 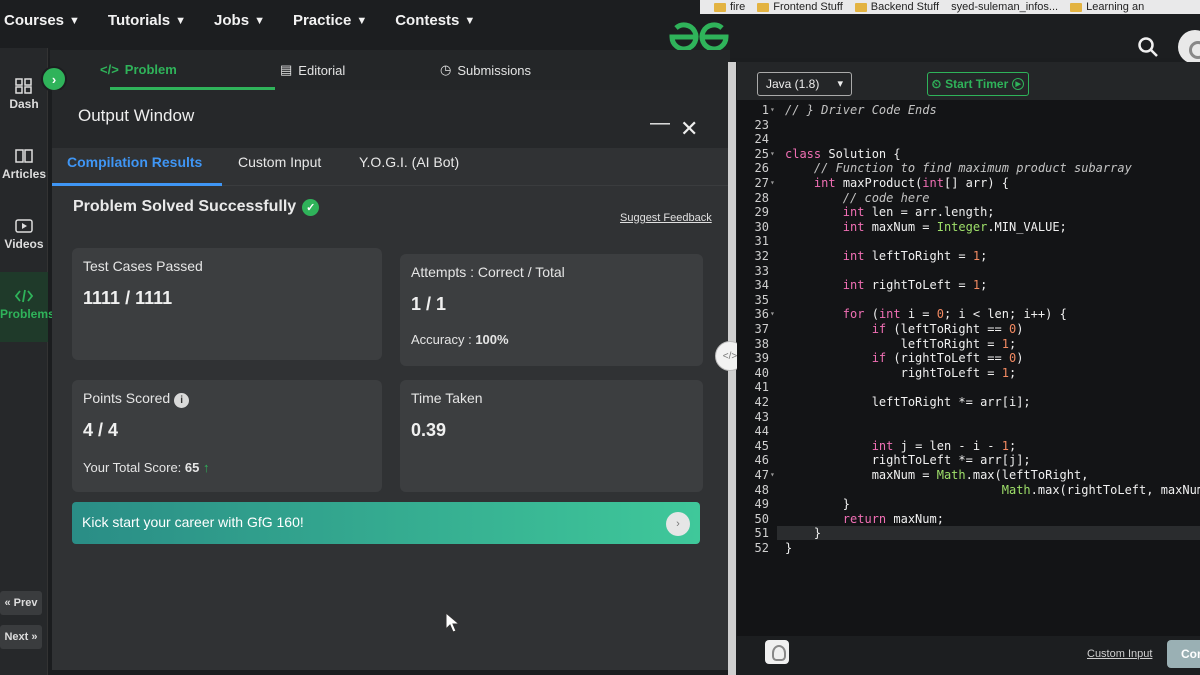 What do you see at coordinates (24, 164) in the screenshot?
I see `rail-item-articles: Articles` at bounding box center [24, 164].